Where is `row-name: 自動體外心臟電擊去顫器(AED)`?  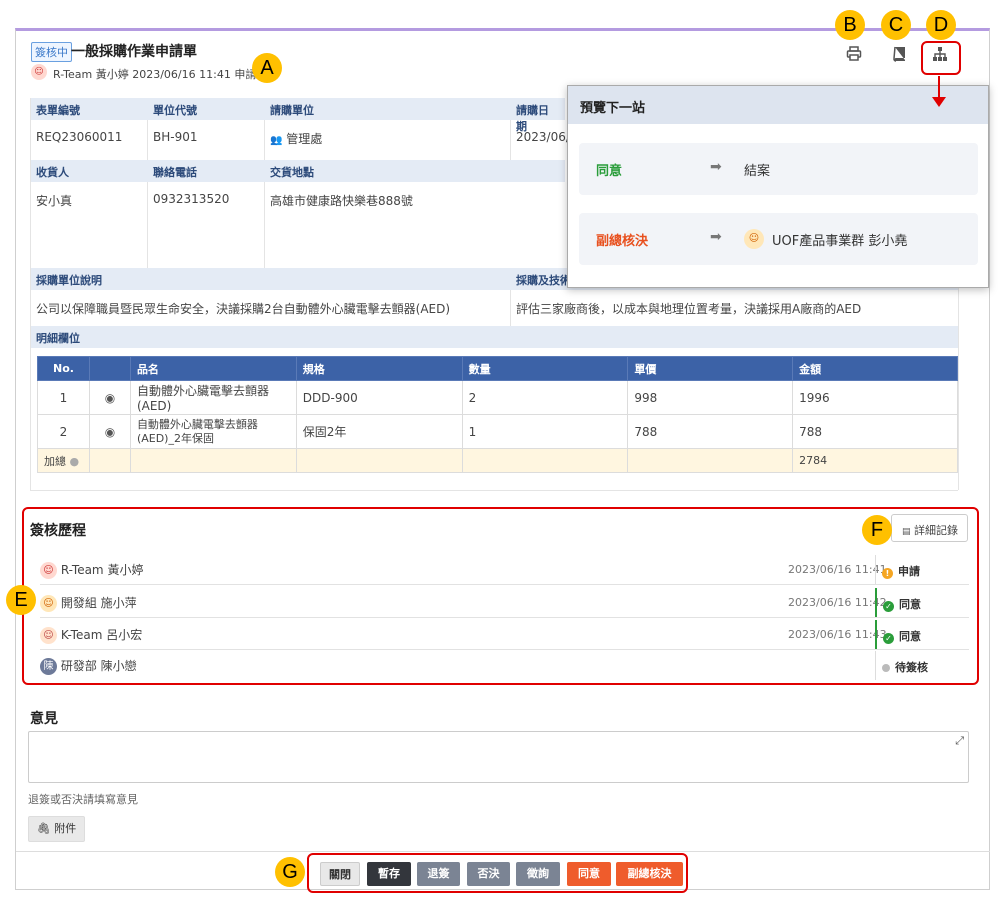
row-name: 自動體外心臟電擊去顫器(AED) is located at coordinates (213, 397).